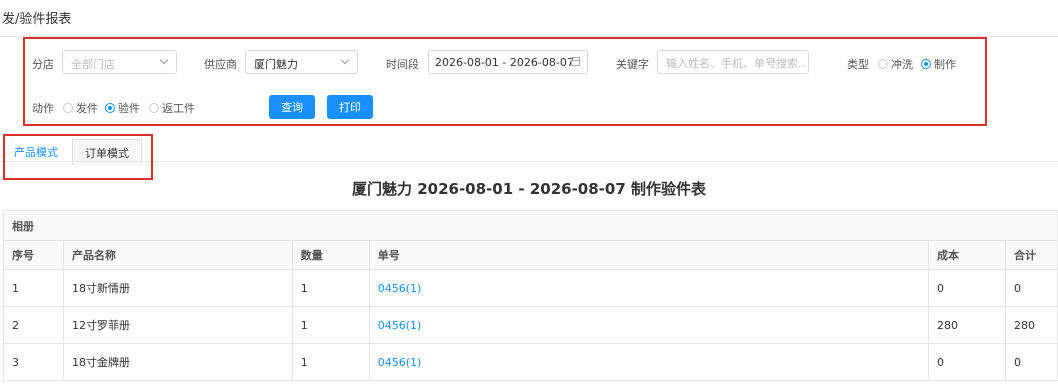 The image size is (1058, 384). I want to click on table-group-row: 相册, so click(530, 225).